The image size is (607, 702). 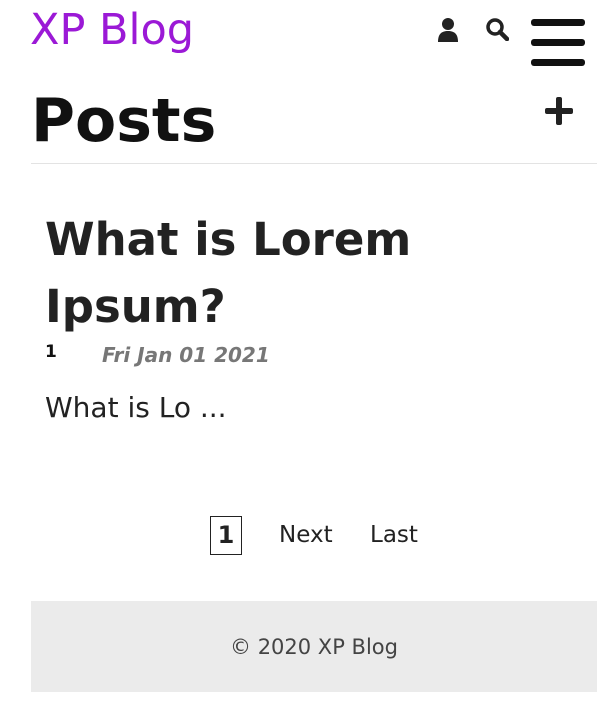 I want to click on user-icon, so click(x=448, y=30).